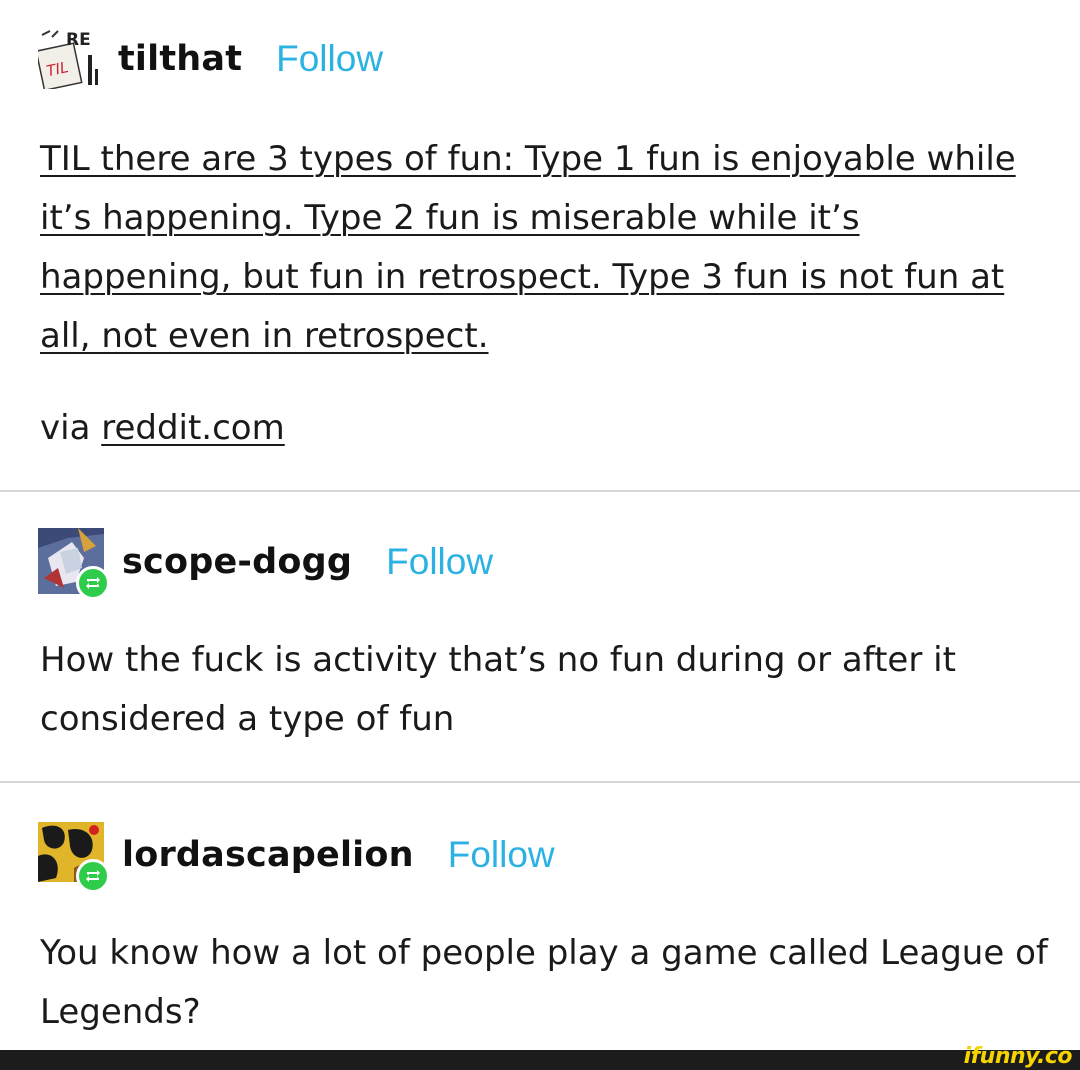 This screenshot has height=1070, width=1080. I want to click on via-line: via reddit.com, so click(162, 428).